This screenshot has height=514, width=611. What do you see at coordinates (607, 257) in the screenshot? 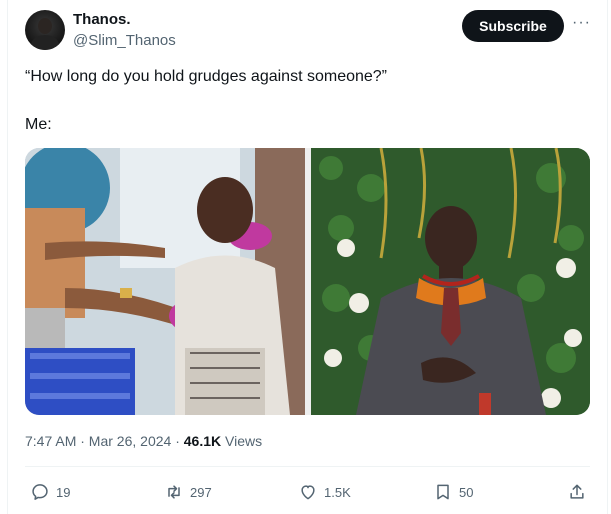
I see `frame-border-right` at bounding box center [607, 257].